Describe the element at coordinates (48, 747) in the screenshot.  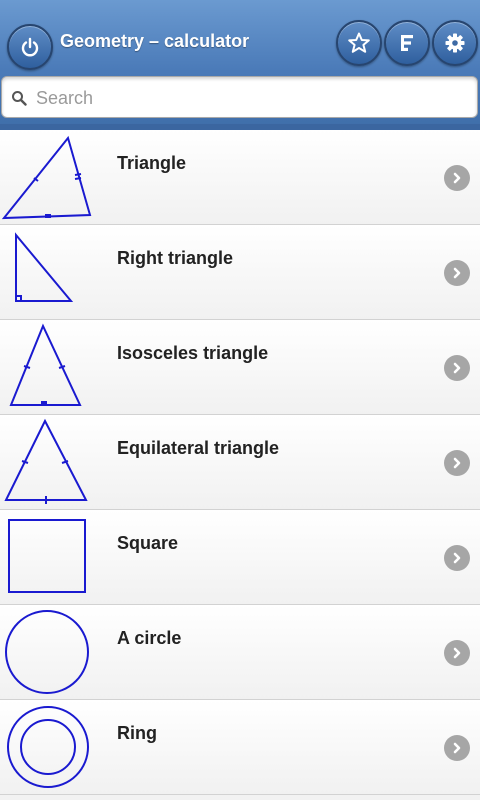
I see `ring-shape-icon` at that location.